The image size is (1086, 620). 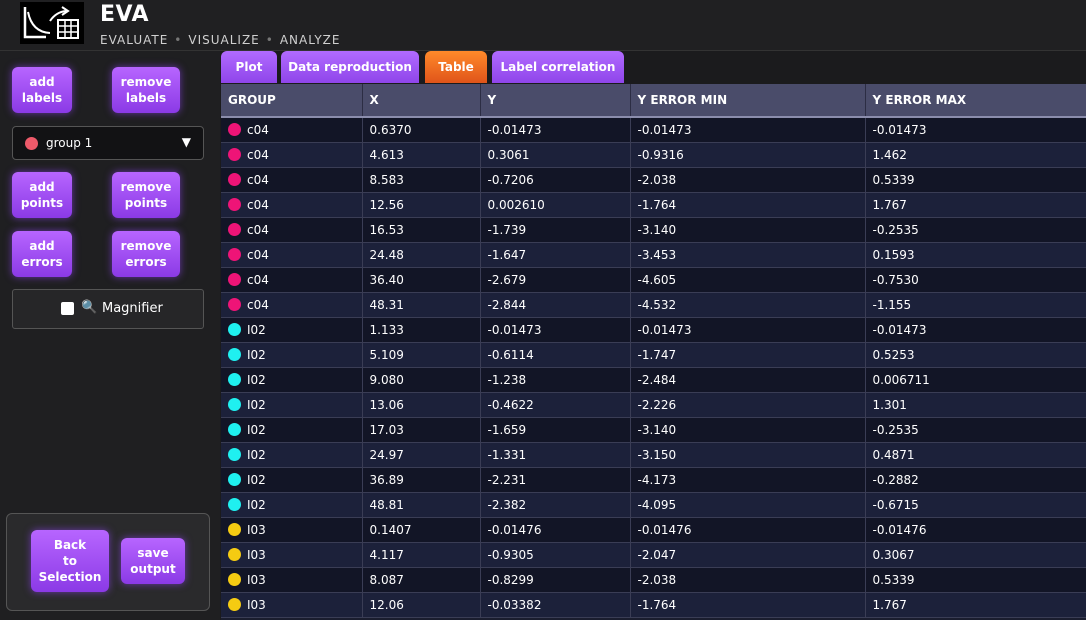 What do you see at coordinates (558, 67) in the screenshot?
I see `tab-label-correlation: Label correlation` at bounding box center [558, 67].